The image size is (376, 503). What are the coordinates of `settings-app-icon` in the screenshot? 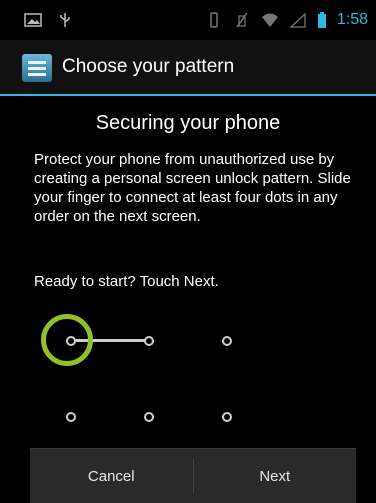 It's located at (37, 68).